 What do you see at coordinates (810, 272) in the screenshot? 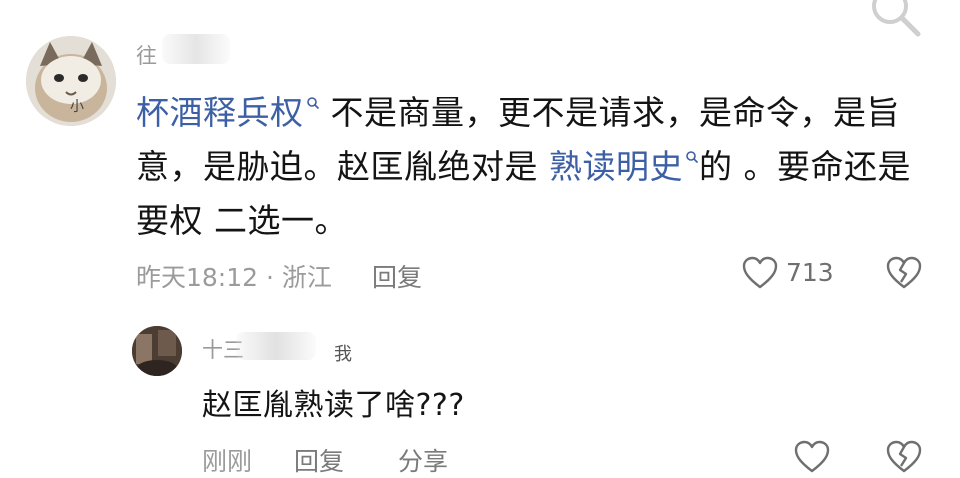
I see `like-count: 713` at bounding box center [810, 272].